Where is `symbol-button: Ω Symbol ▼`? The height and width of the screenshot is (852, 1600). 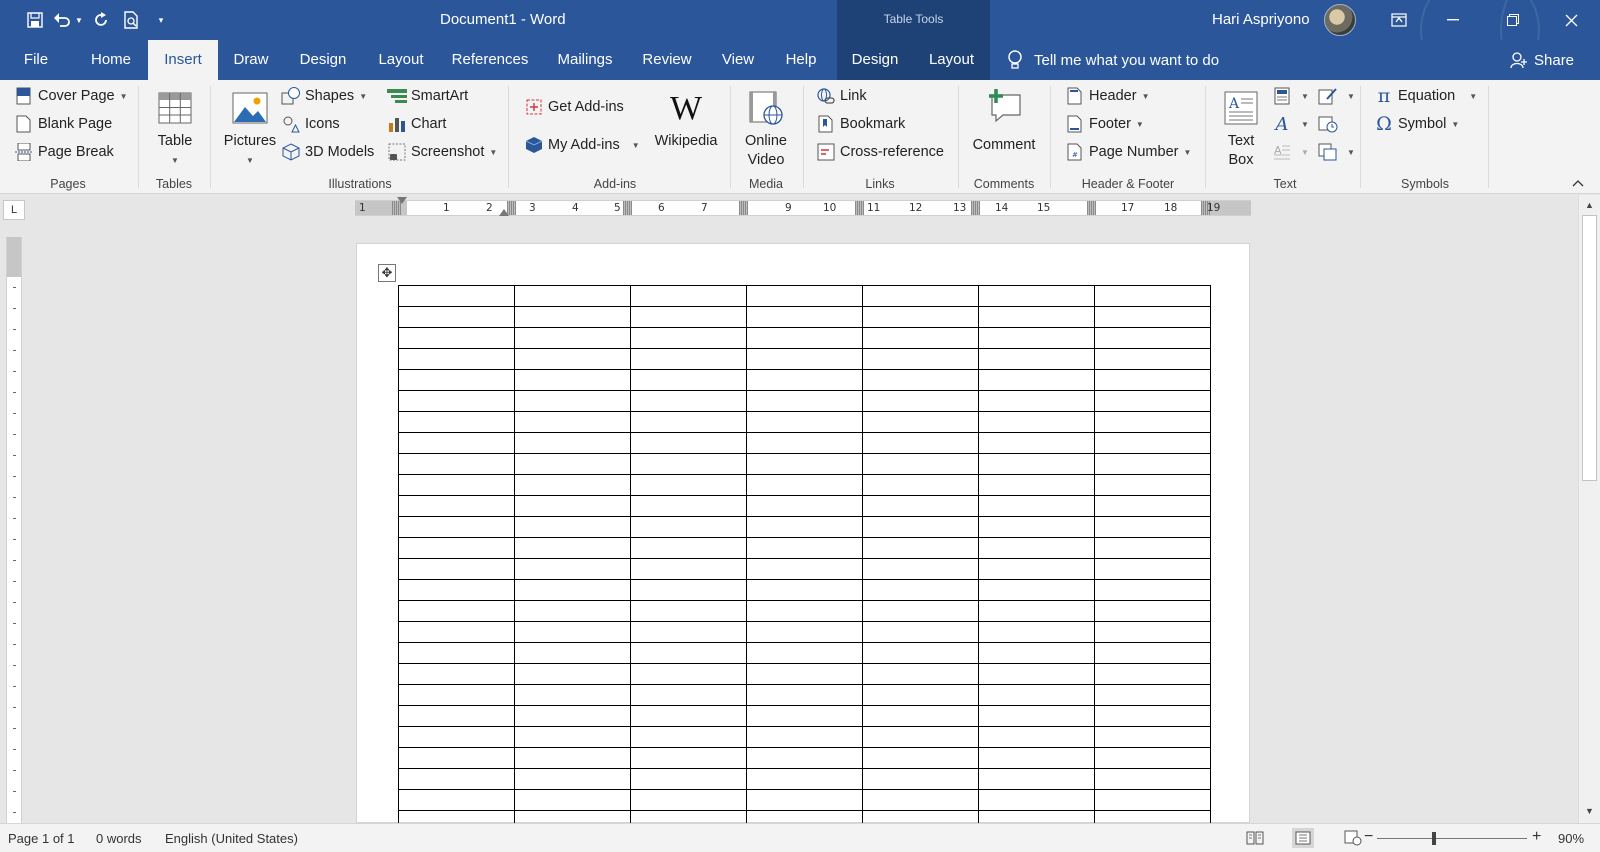
symbol-button: Ω Symbol ▼ is located at coordinates (1416, 124).